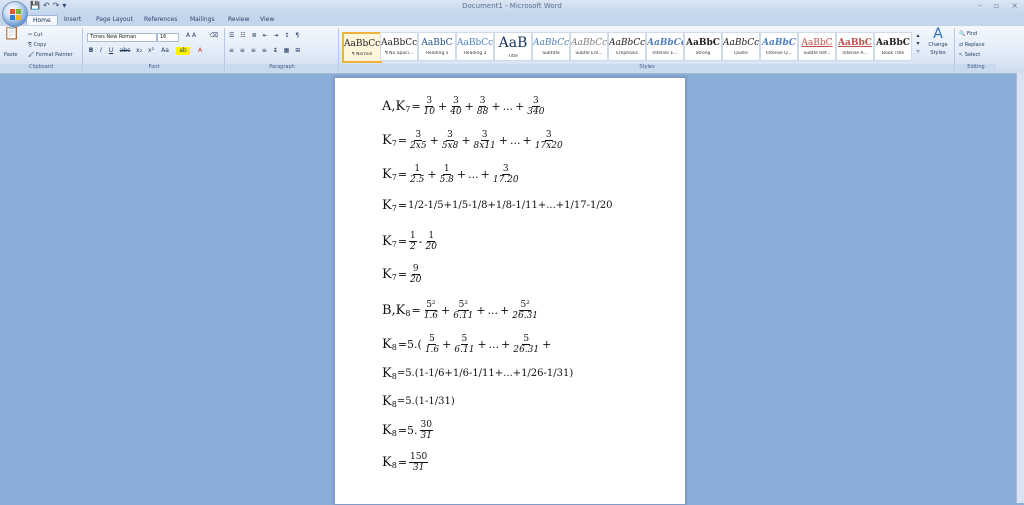  What do you see at coordinates (980, 5) in the screenshot?
I see `minimize-button: –` at bounding box center [980, 5].